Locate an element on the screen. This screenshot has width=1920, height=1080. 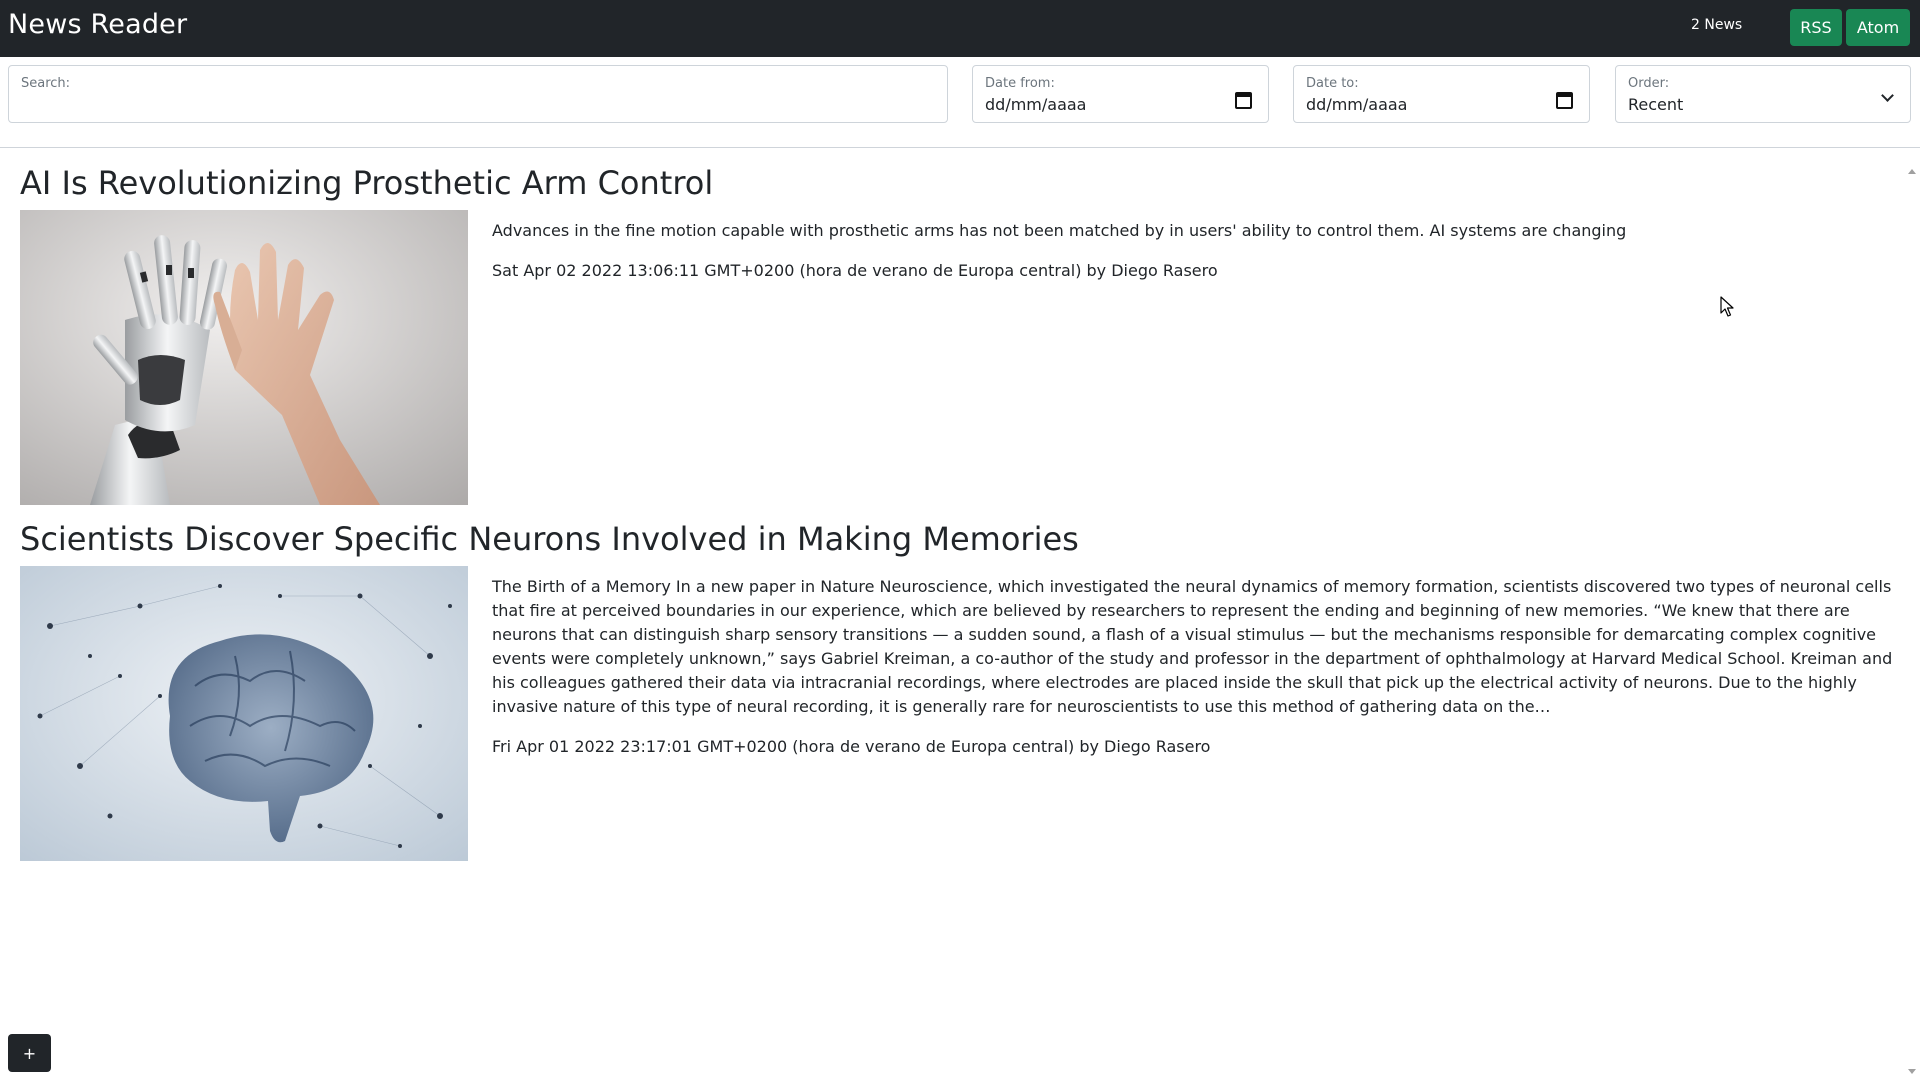
app-title: News Reader is located at coordinates (97, 24).